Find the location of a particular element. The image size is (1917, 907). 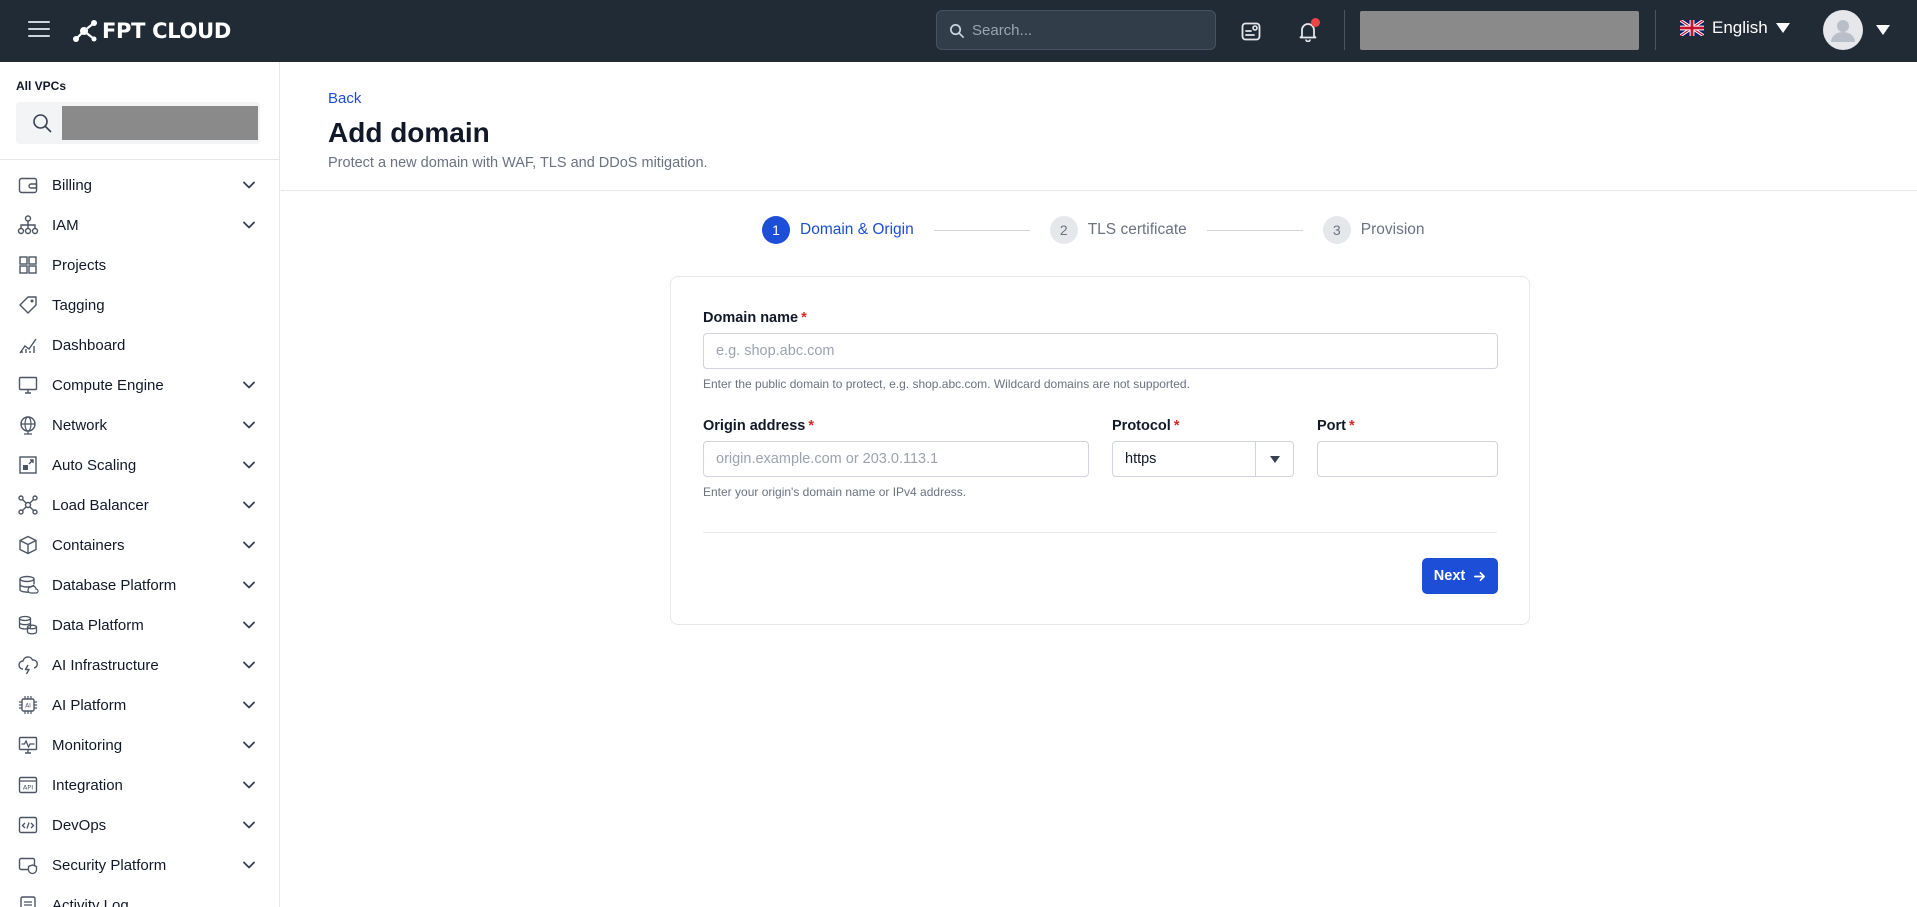

sidebar-item-auto-scaling: Auto Scaling is located at coordinates (139, 465).